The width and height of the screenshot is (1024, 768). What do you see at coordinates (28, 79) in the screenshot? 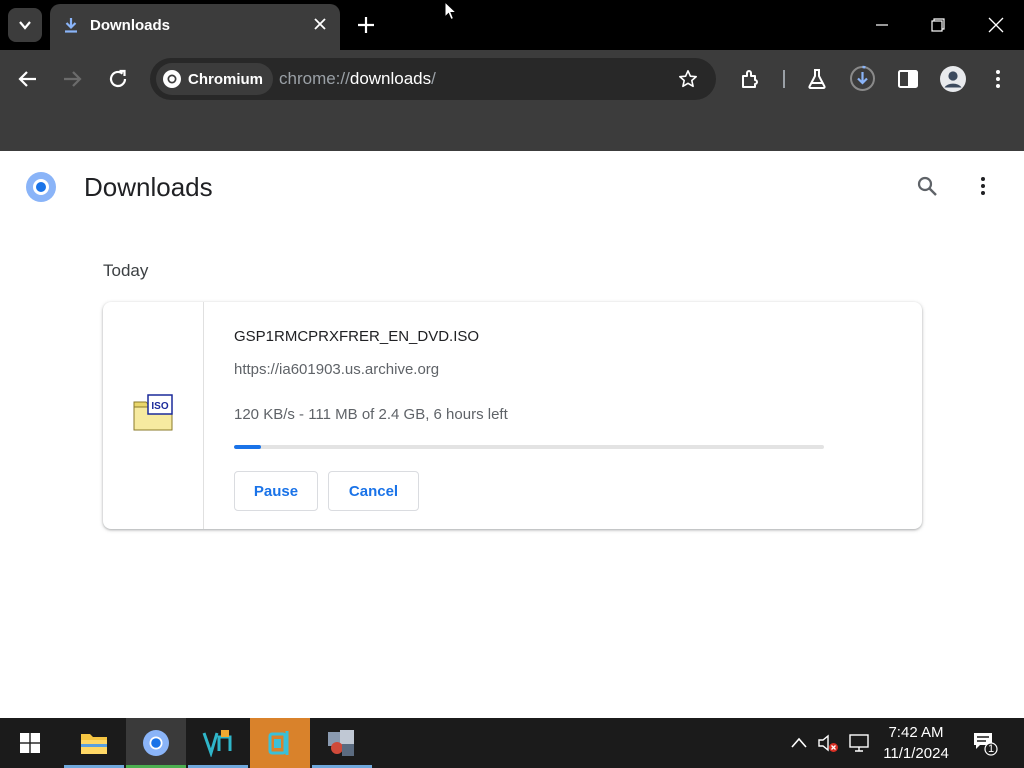
I see `back-button` at bounding box center [28, 79].